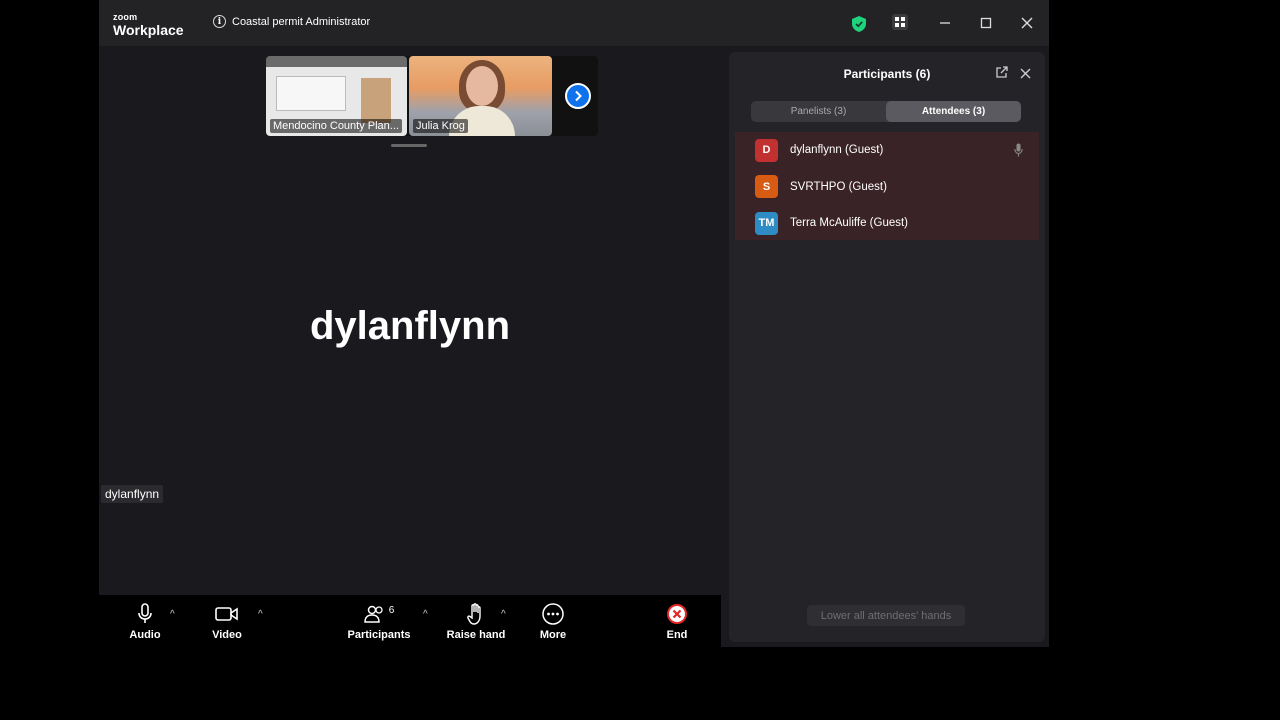 The height and width of the screenshot is (720, 1280). I want to click on video-button: Video, so click(227, 622).